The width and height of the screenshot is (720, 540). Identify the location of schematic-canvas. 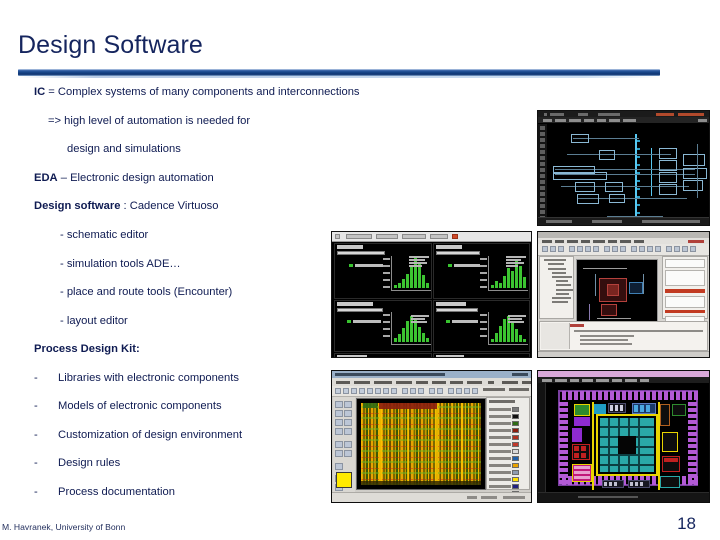
(627, 171).